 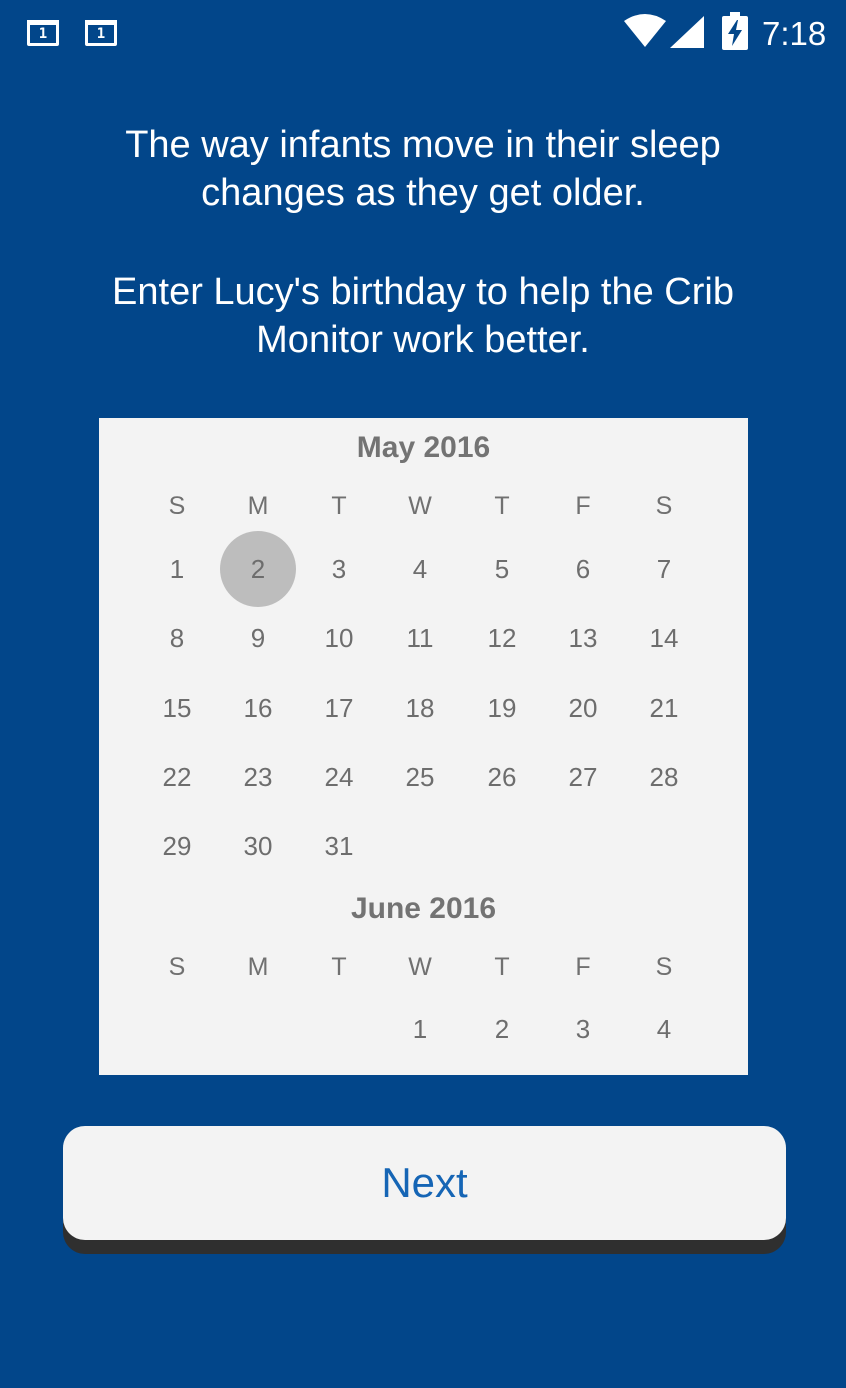 I want to click on day-cell: 17, so click(x=339, y=708).